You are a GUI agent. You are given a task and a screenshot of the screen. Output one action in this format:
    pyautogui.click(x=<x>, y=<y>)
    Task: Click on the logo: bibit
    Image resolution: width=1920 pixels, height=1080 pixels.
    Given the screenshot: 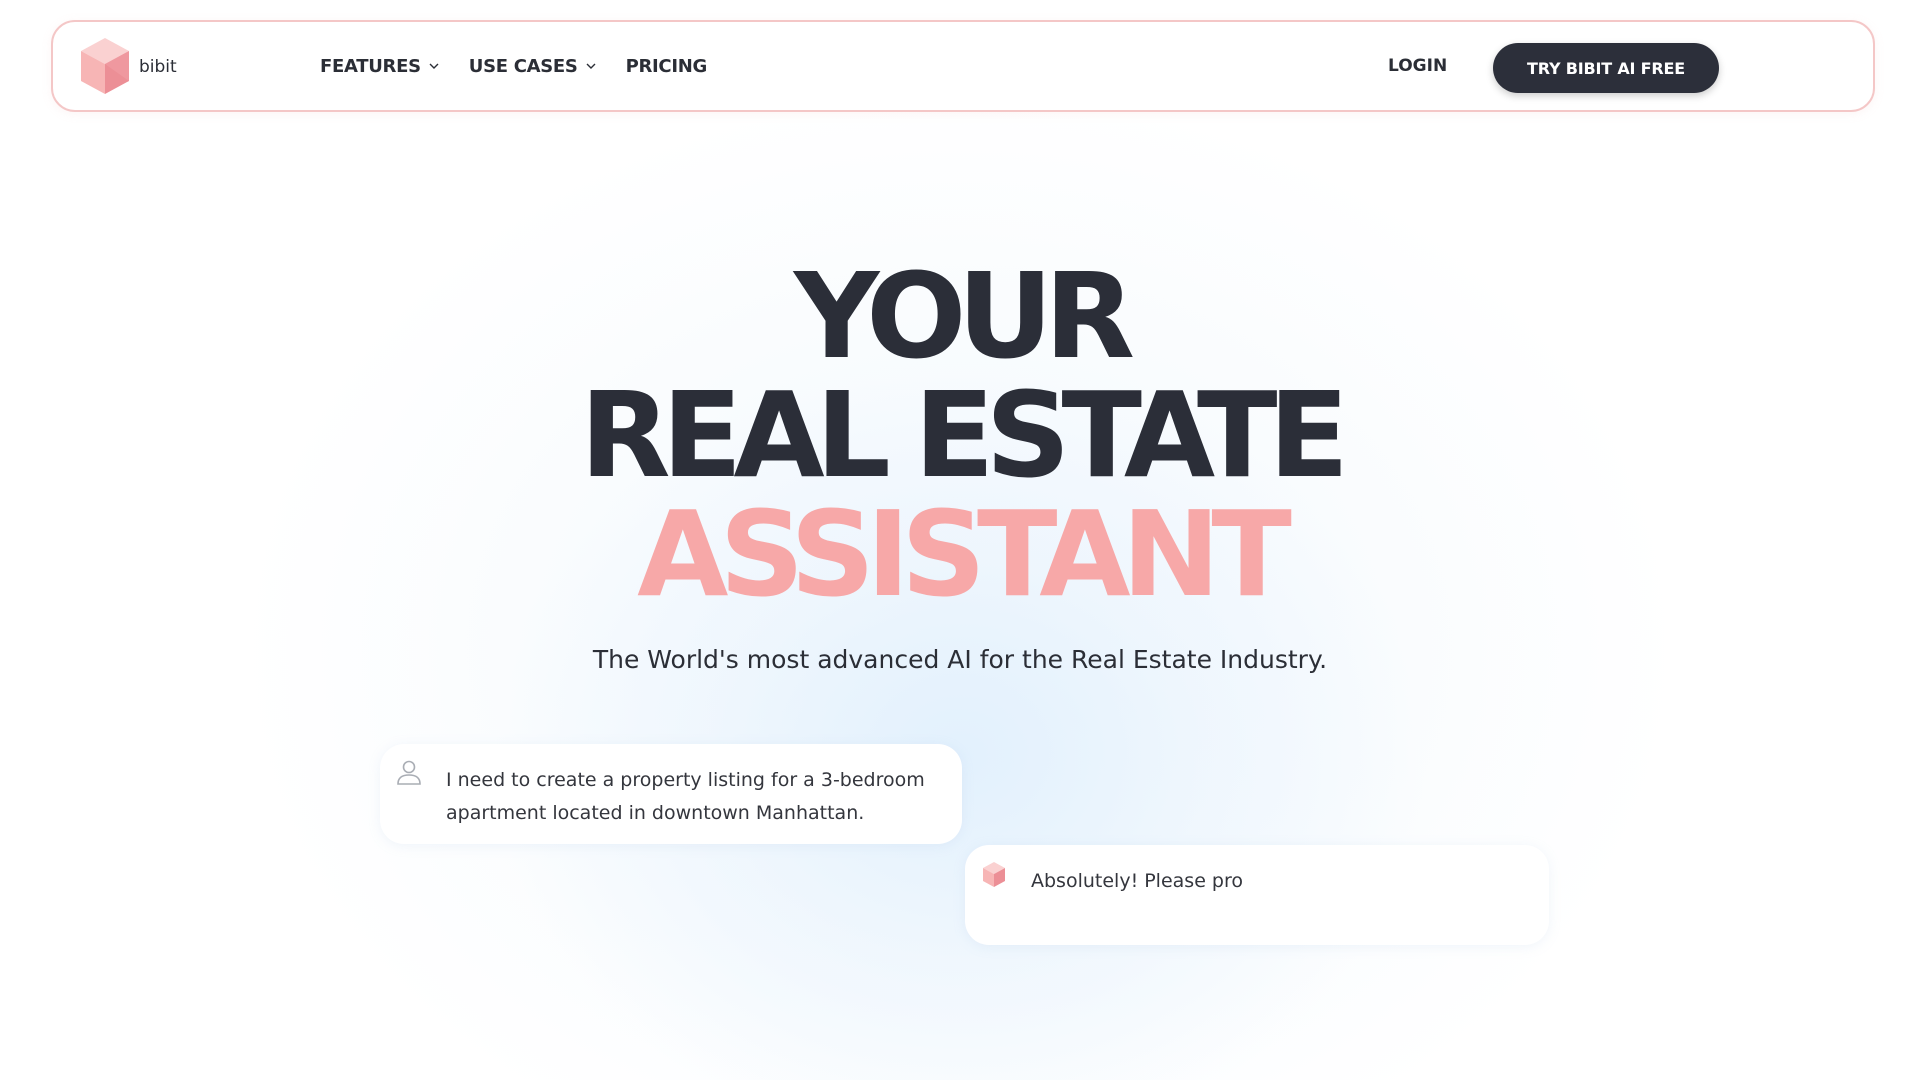 What is the action you would take?
    pyautogui.click(x=127, y=67)
    